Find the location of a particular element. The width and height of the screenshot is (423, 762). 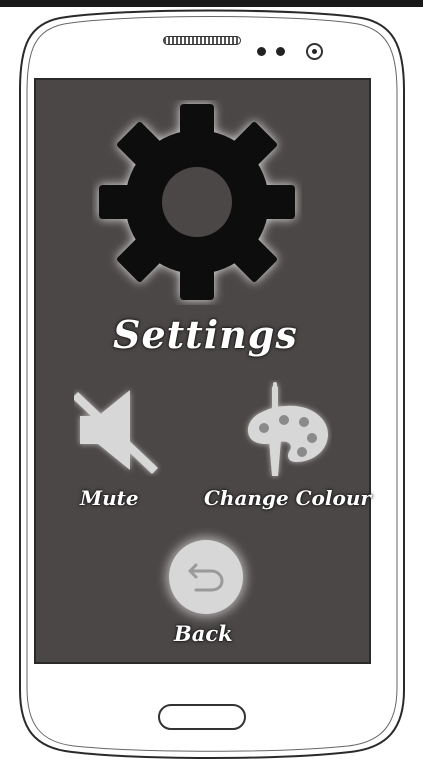

back-arrow-icon is located at coordinates (206, 577).